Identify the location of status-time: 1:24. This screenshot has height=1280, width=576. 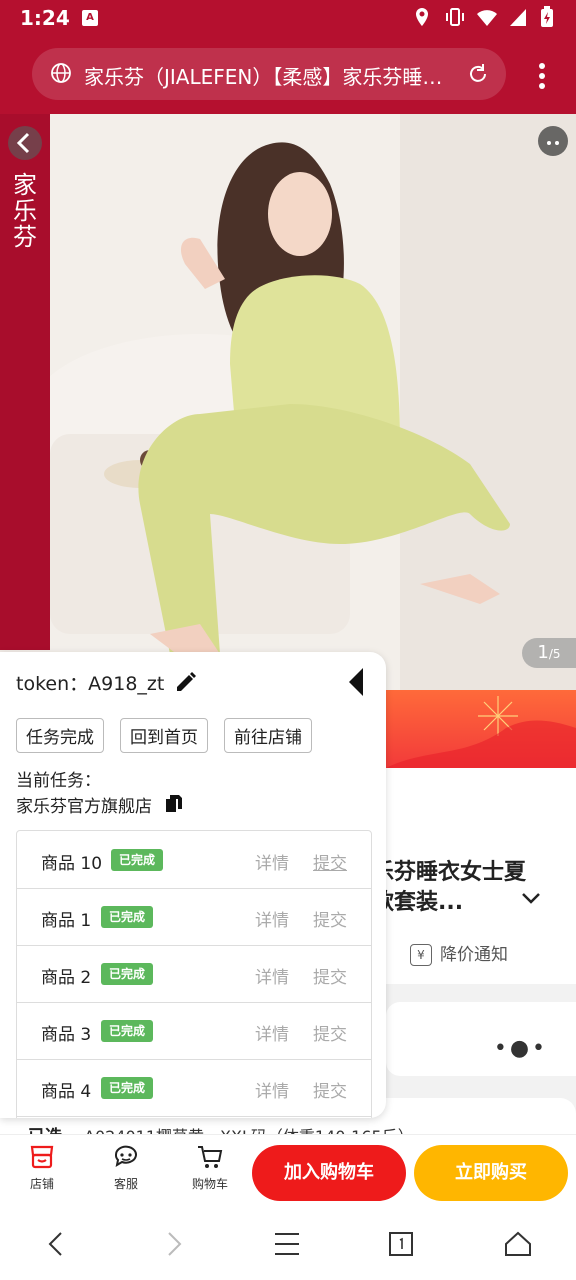
(45, 18).